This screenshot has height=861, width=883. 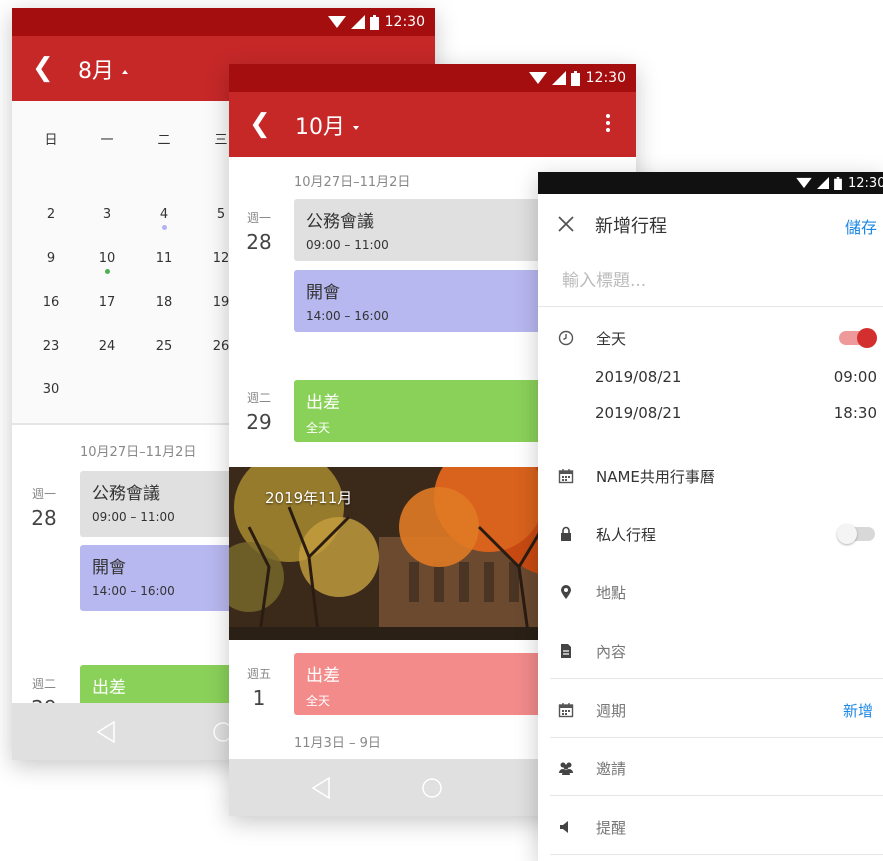 I want to click on calendar-day: 11, so click(x=164, y=258).